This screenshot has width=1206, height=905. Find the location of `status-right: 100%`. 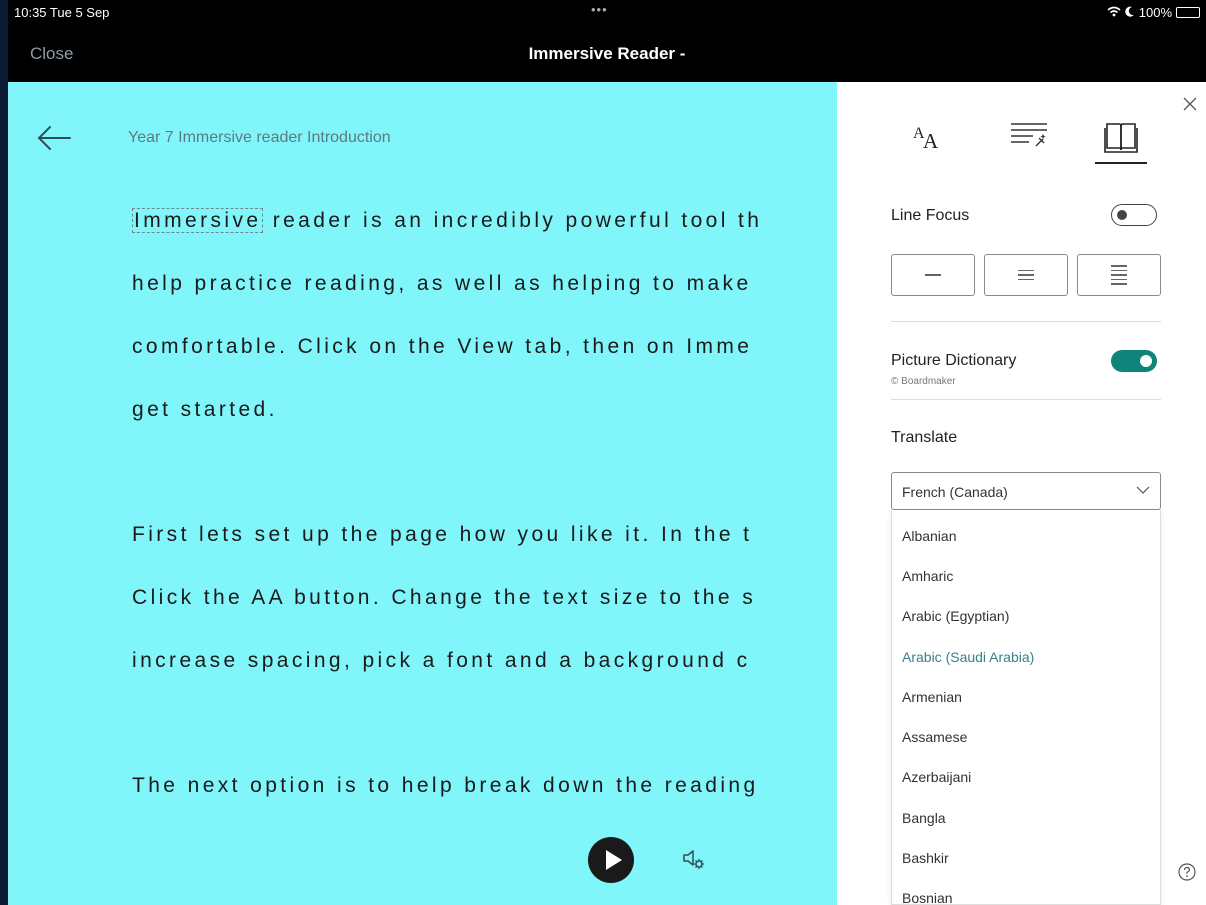

status-right: 100% is located at coordinates (1153, 12).